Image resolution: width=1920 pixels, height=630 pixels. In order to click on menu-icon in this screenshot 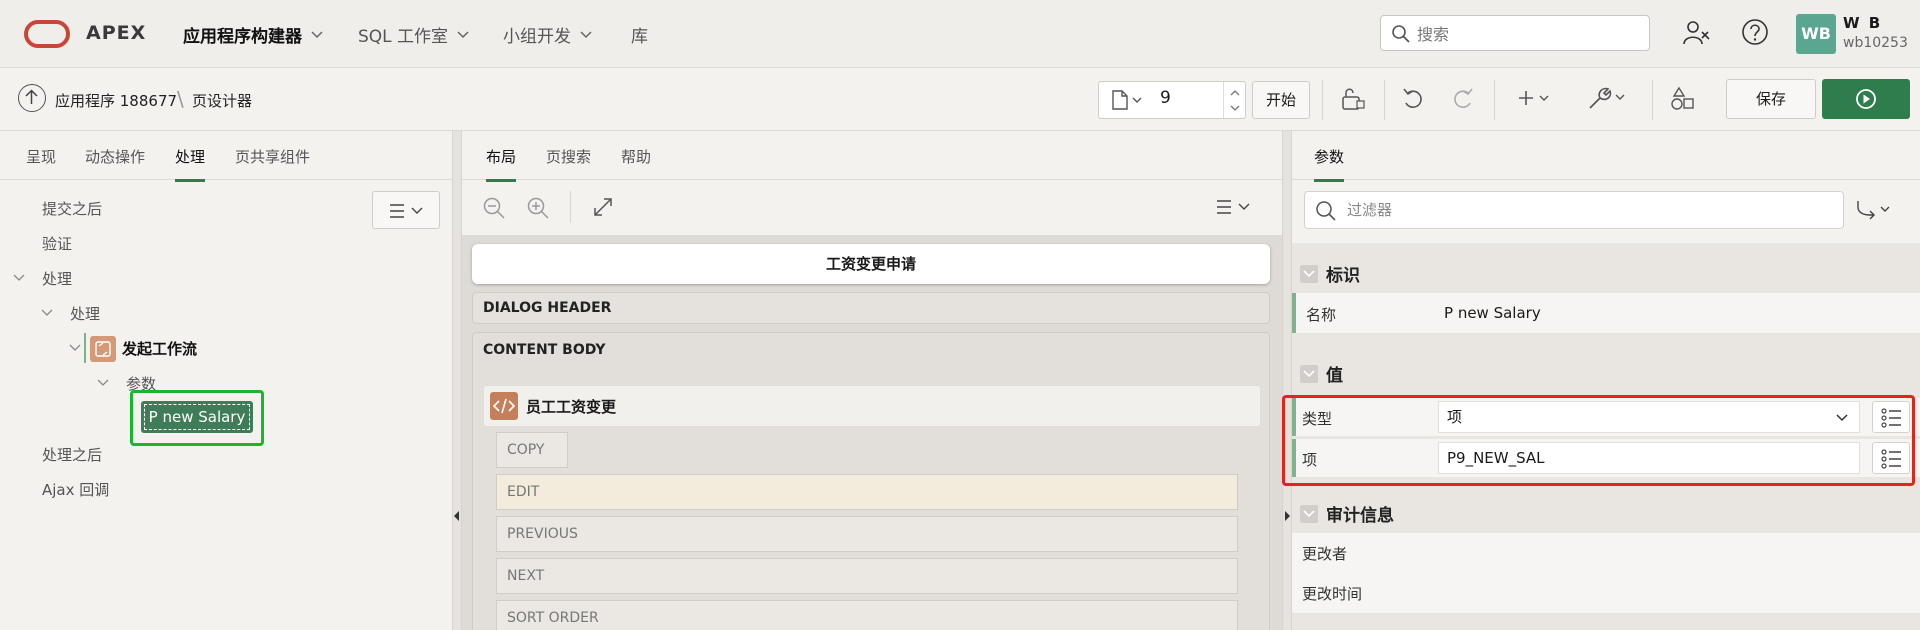, I will do `click(1236, 207)`.